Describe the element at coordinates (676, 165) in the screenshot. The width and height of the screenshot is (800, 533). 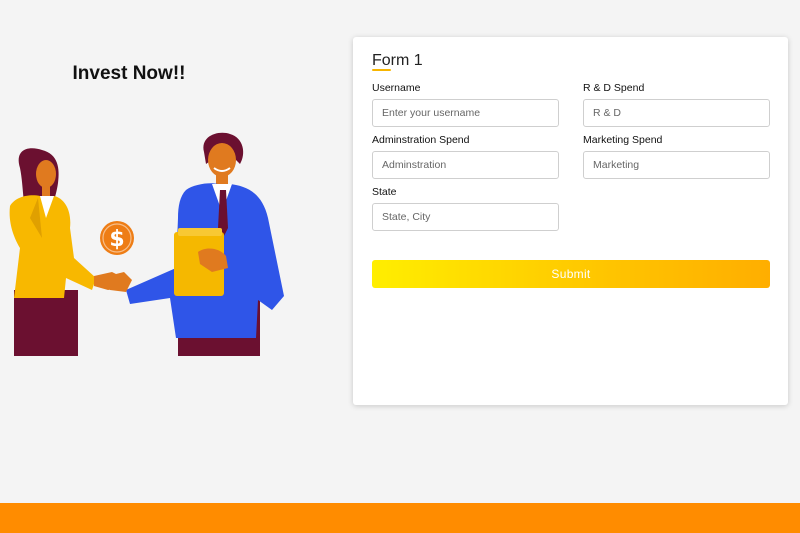
I see `marketing-spend-input` at that location.